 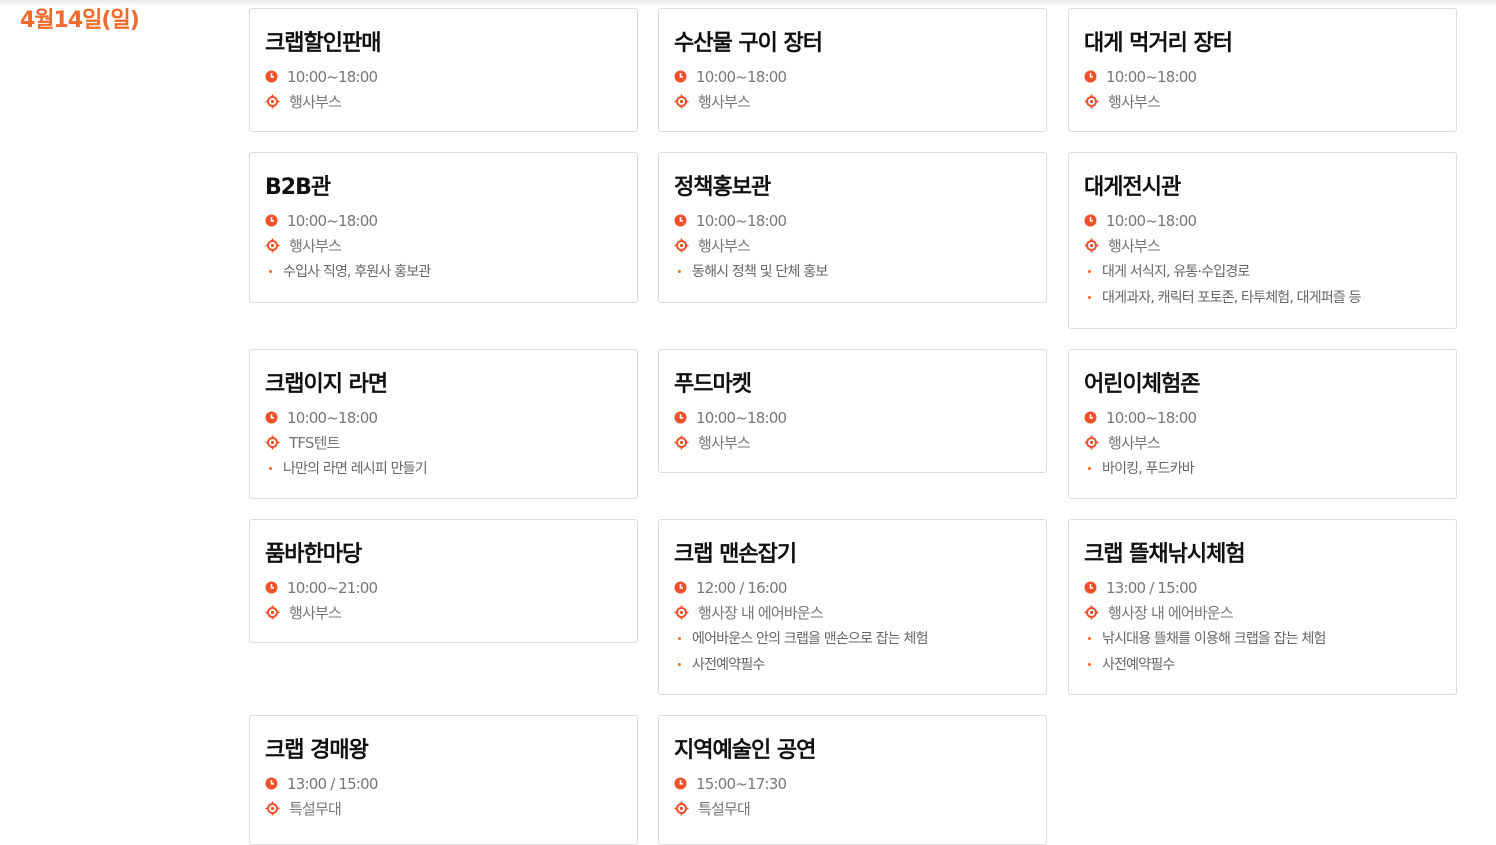 I want to click on event-note-text: 대게 서식지, 유통·수입경로, so click(x=1176, y=272).